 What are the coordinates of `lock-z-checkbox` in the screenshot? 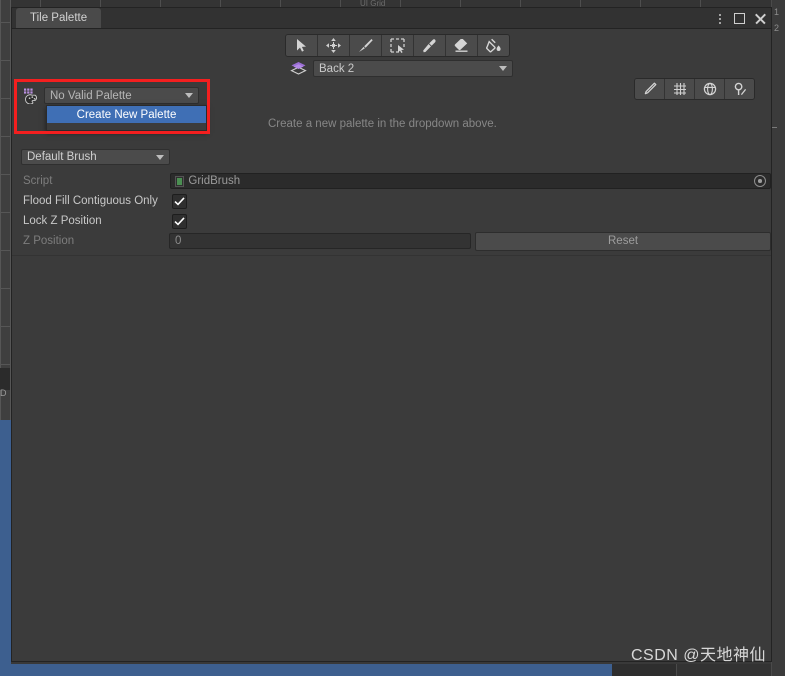 It's located at (179, 221).